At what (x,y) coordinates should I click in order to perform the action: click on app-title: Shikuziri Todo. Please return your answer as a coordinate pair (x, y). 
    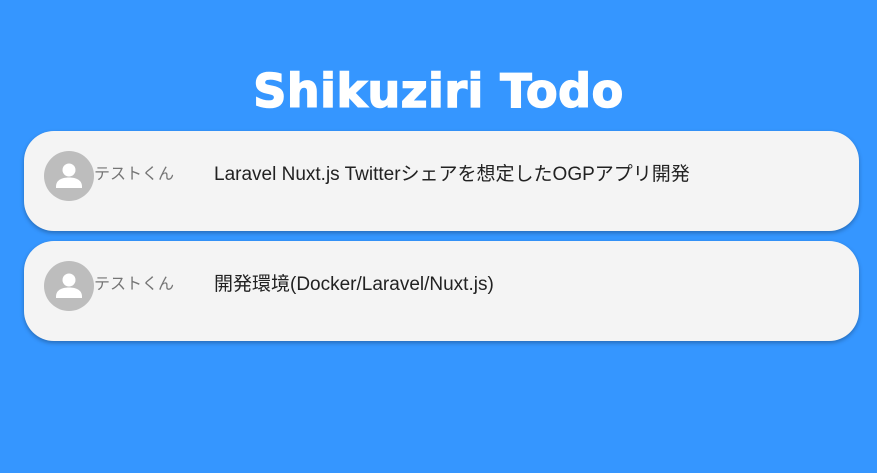
    Looking at the image, I should click on (438, 91).